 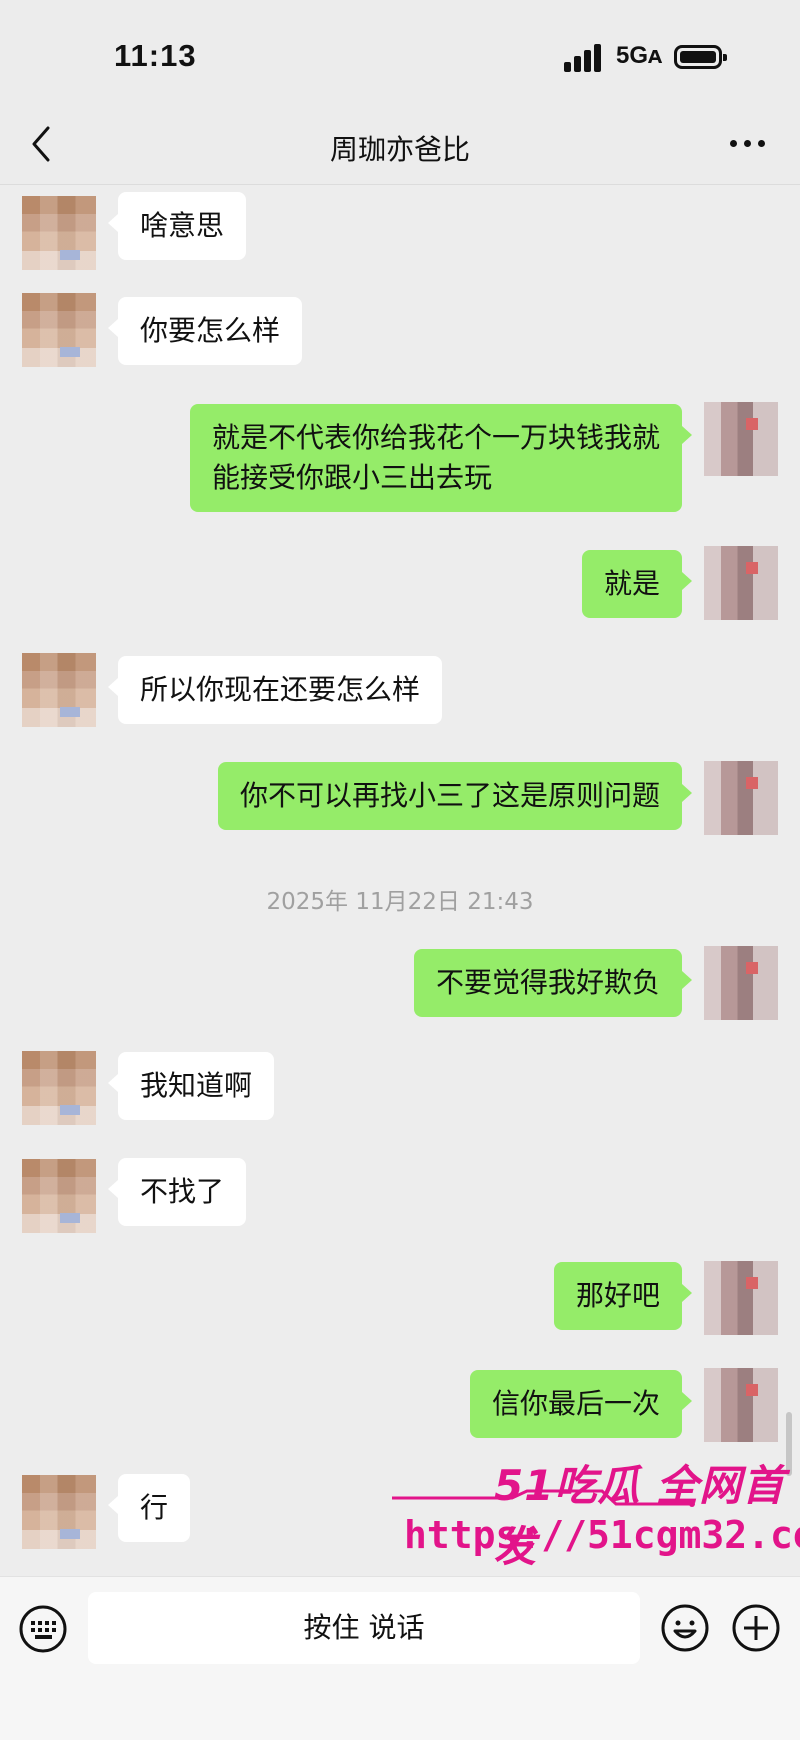 What do you see at coordinates (639, 55) in the screenshot?
I see `network-label: 5Gᴀ` at bounding box center [639, 55].